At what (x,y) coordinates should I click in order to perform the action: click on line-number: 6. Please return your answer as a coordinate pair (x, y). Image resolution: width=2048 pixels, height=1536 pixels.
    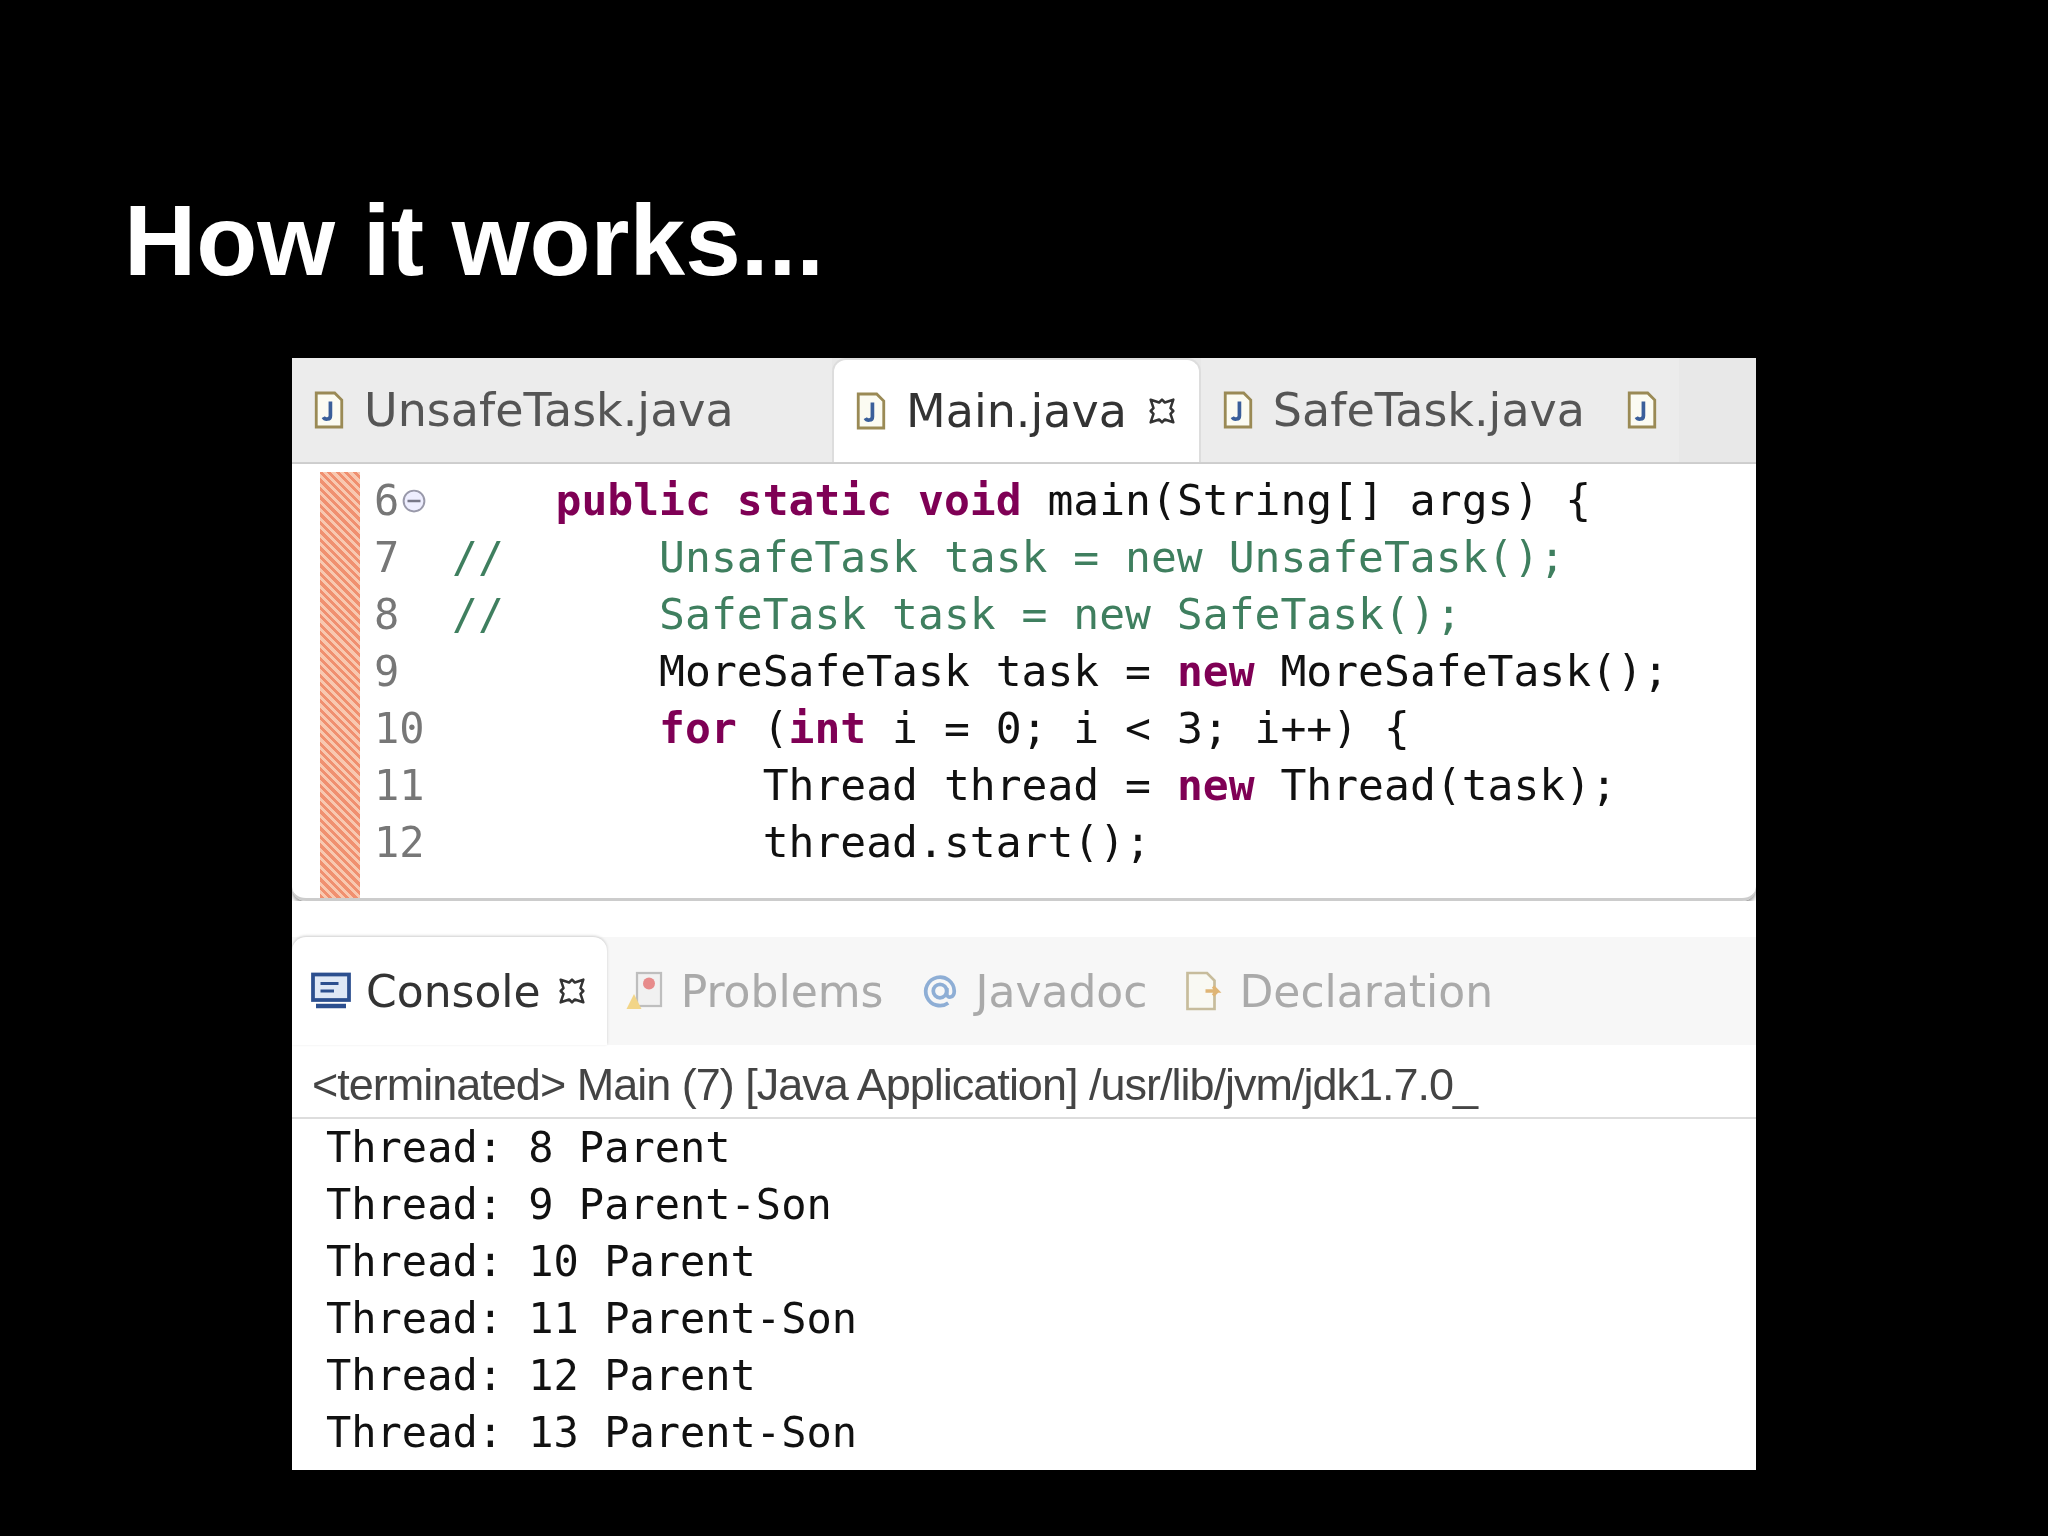
    Looking at the image, I should click on (406, 500).